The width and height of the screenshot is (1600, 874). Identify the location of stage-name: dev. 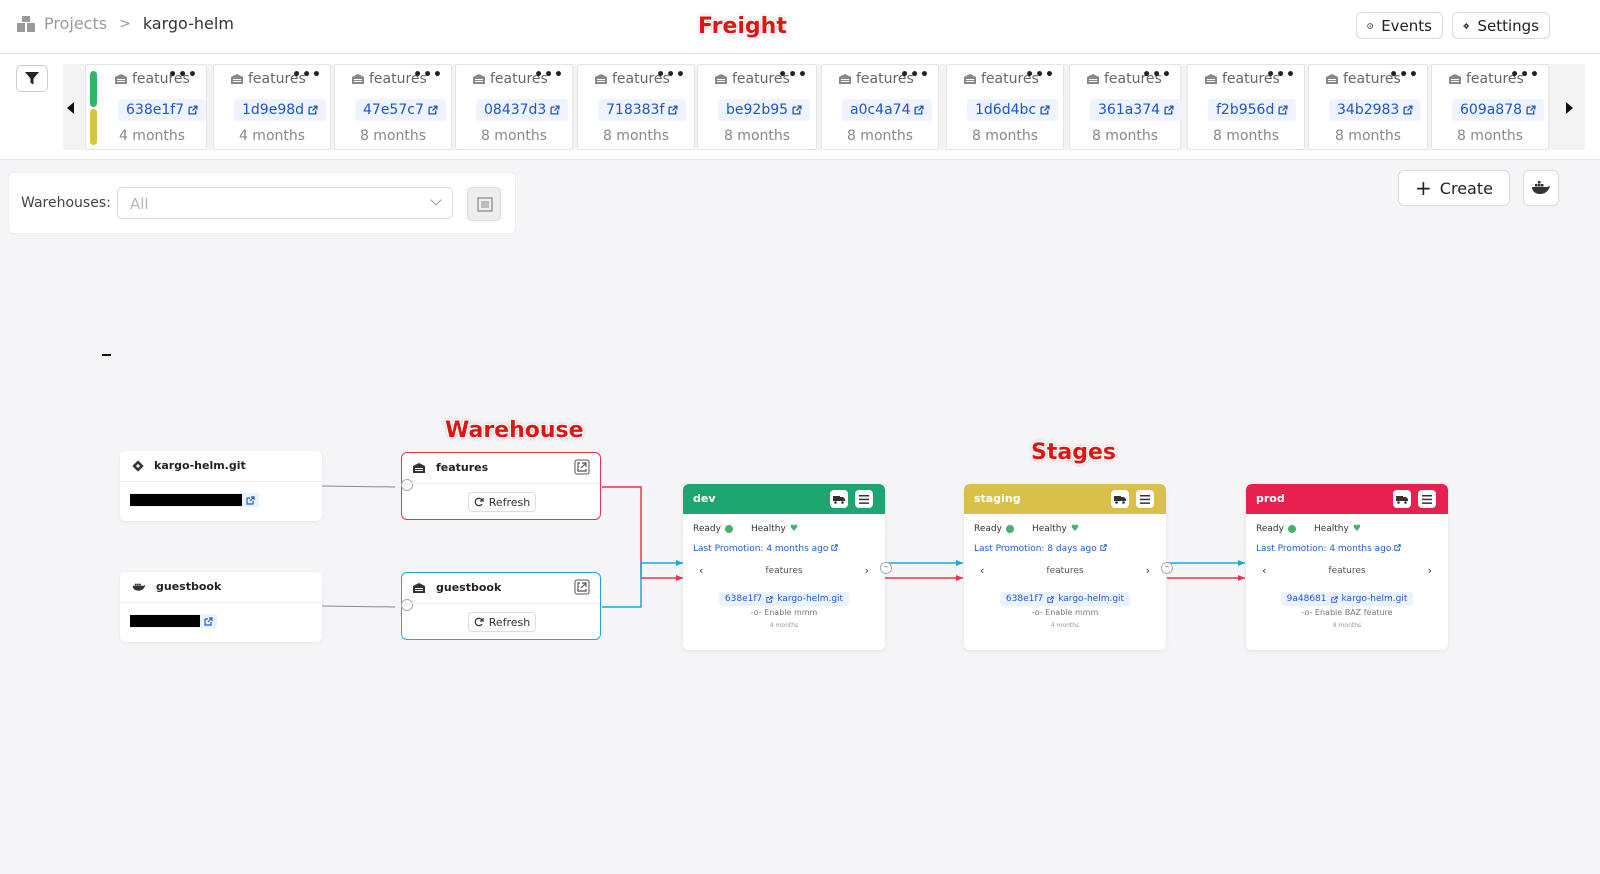
(704, 498).